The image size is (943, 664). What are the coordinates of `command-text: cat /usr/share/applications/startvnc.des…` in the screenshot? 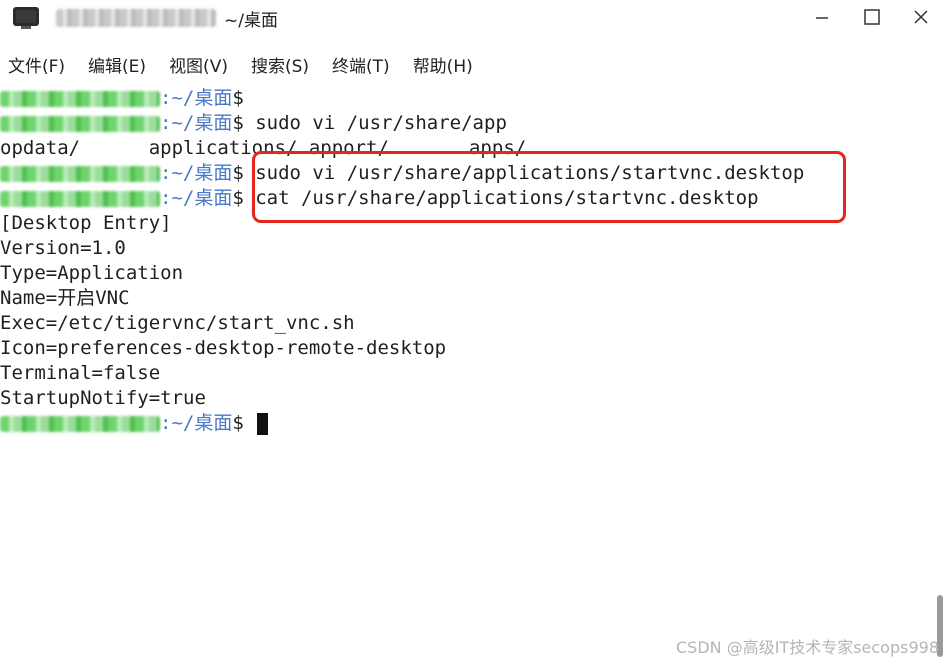 It's located at (501, 198).